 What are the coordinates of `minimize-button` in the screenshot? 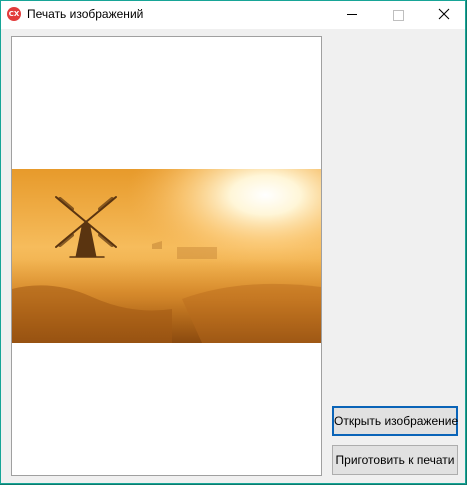 It's located at (352, 15).